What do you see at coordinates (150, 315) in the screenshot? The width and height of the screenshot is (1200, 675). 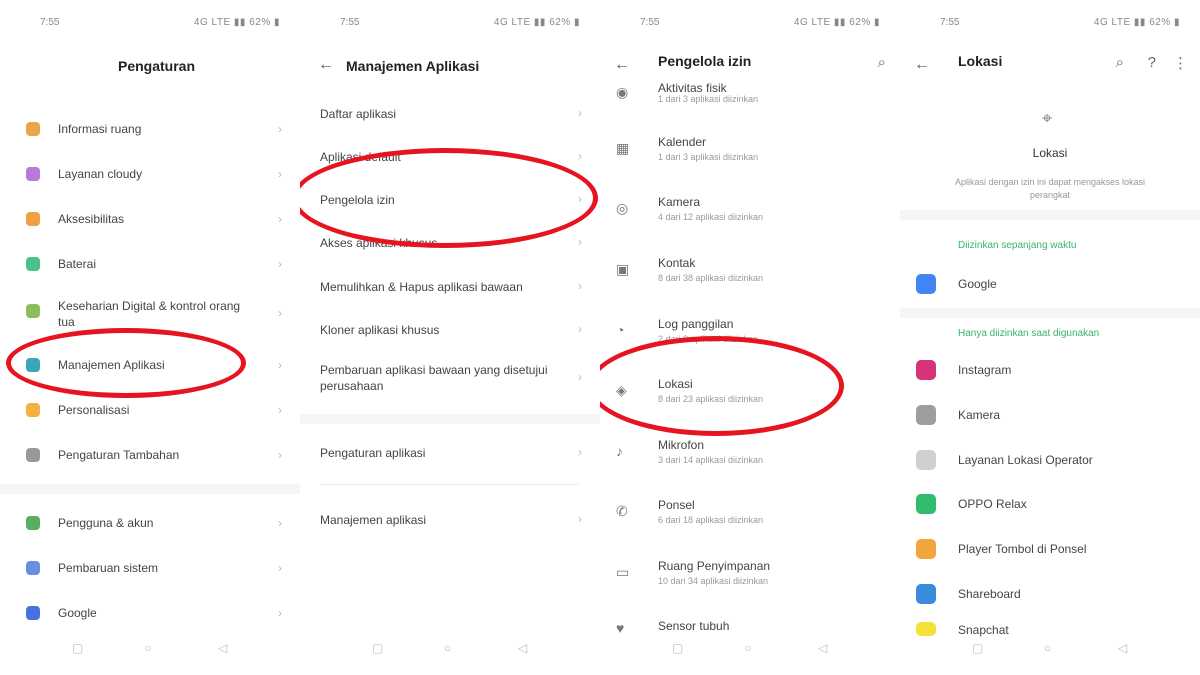 I see `settings-item: Keseharian Digital & kontrol orang tua ›` at bounding box center [150, 315].